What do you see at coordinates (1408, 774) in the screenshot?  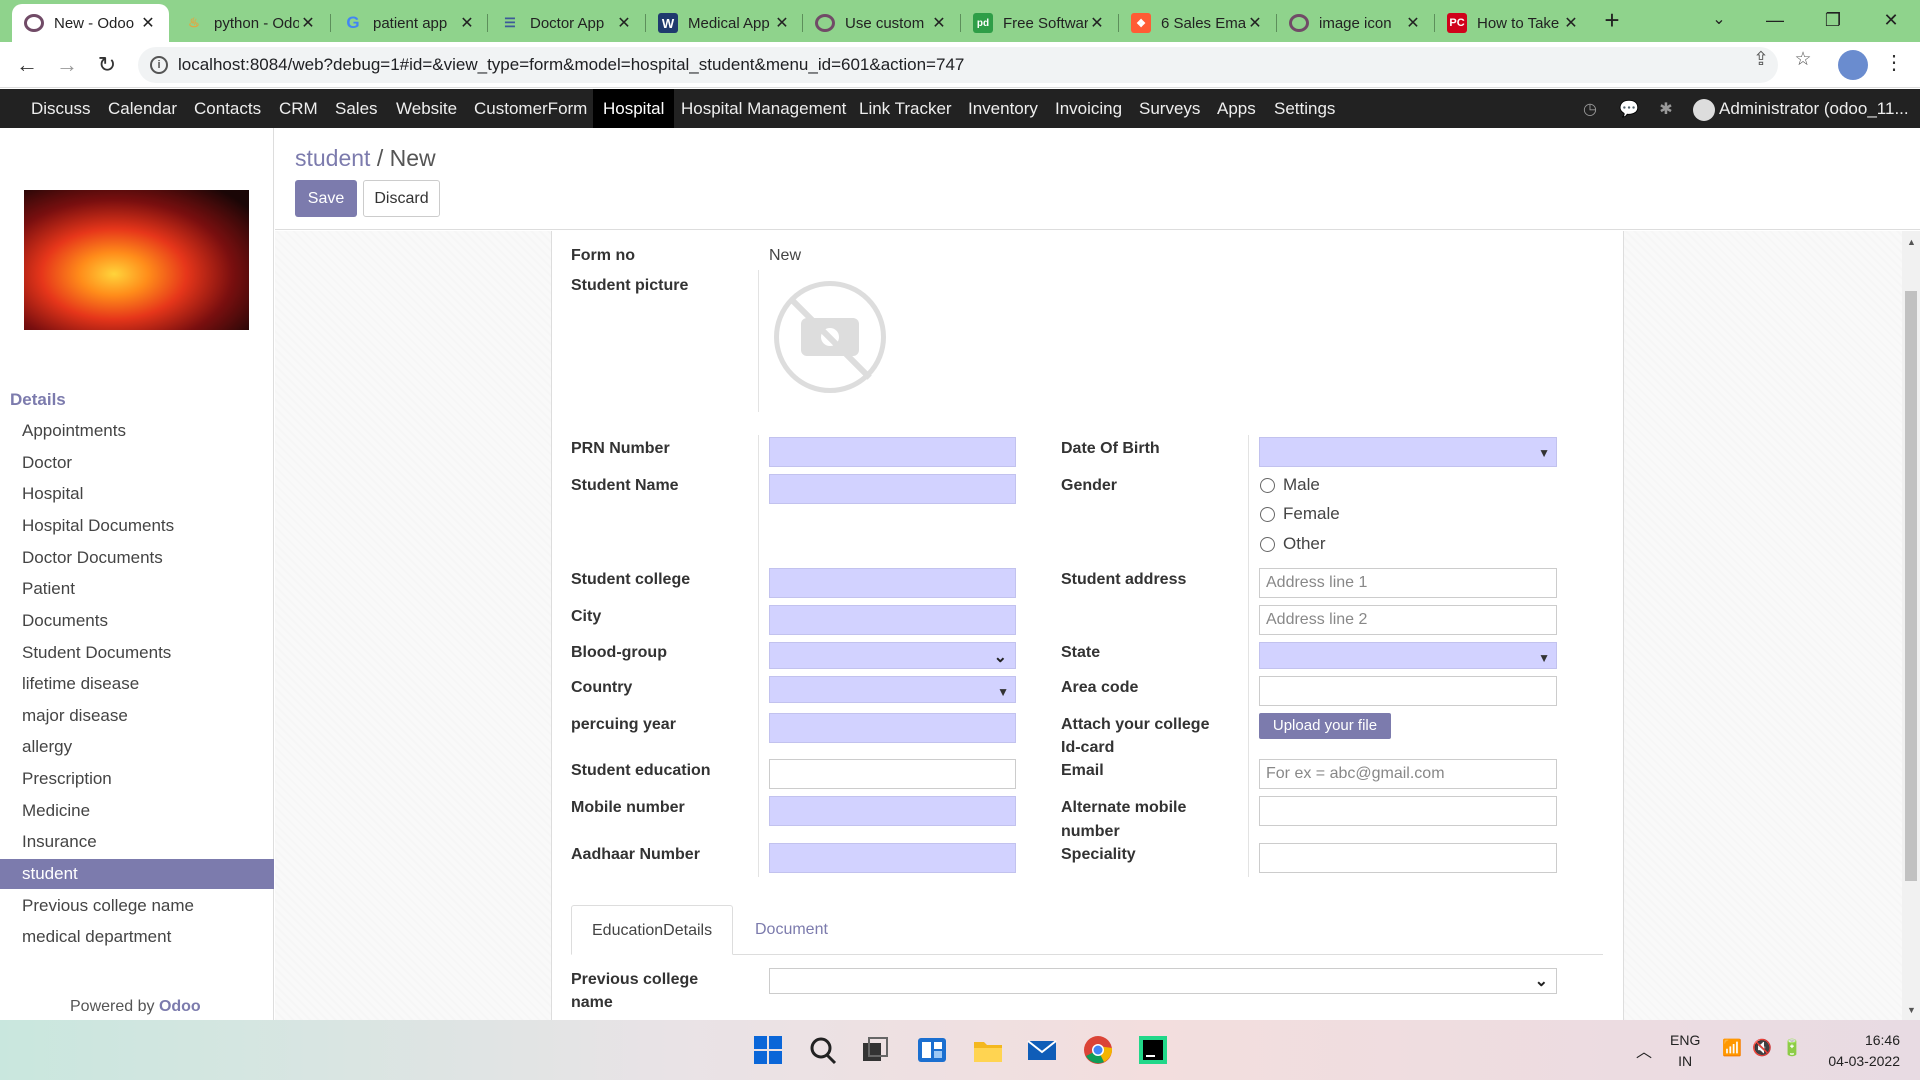 I see `email-input: For ex = abc@gmail.com` at bounding box center [1408, 774].